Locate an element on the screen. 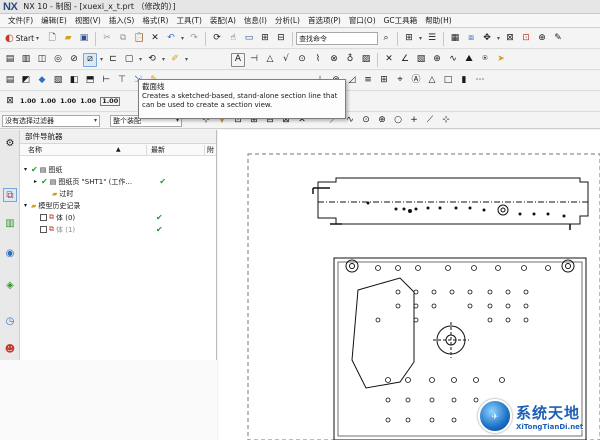  snap-center-icon: ⊙ is located at coordinates (366, 121).